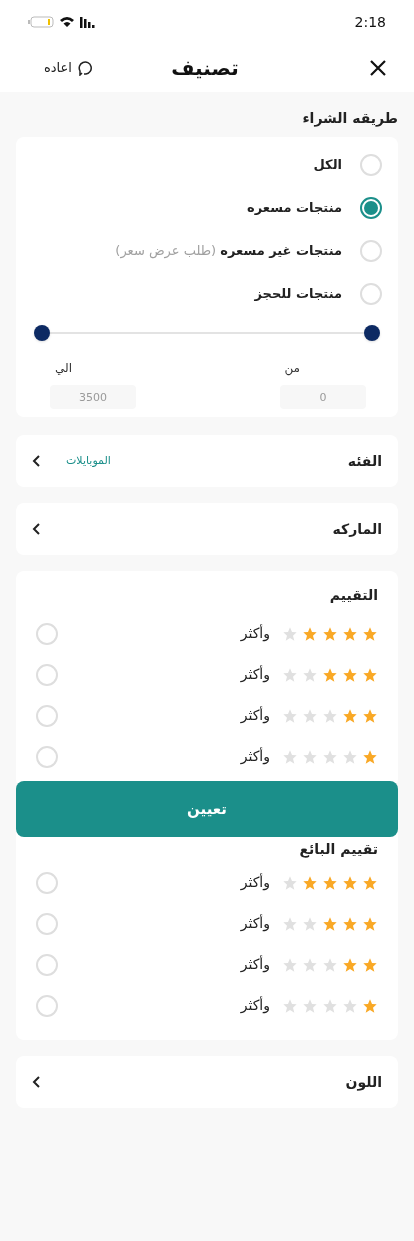 The height and width of the screenshot is (1241, 414). Describe the element at coordinates (64, 368) in the screenshot. I see `field-label: الي` at that location.